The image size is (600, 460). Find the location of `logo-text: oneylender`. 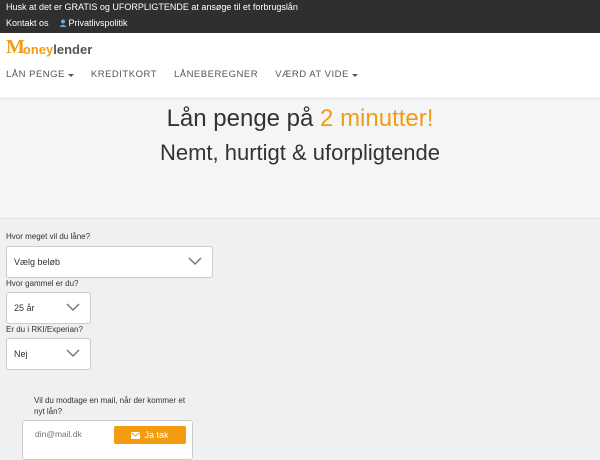

logo-text: oneylender is located at coordinates (57, 49).